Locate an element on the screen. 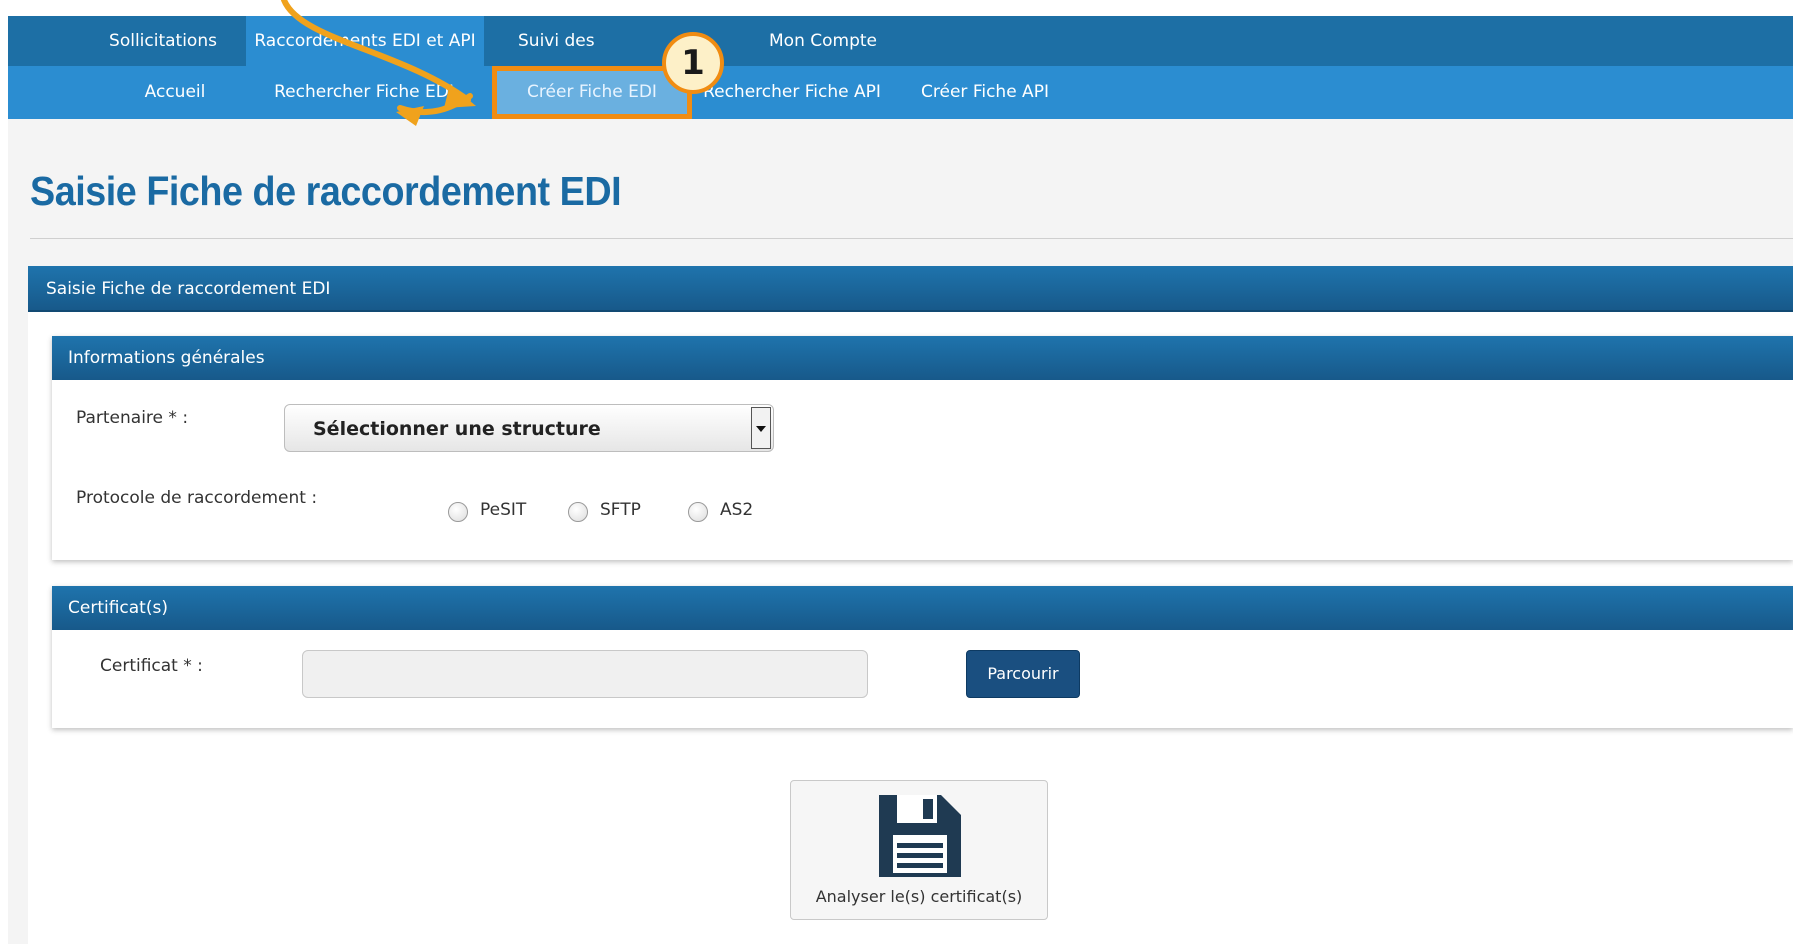 Image resolution: width=1793 pixels, height=944 pixels. main-nav-item-mon-compte: Mon Compte is located at coordinates (823, 41).